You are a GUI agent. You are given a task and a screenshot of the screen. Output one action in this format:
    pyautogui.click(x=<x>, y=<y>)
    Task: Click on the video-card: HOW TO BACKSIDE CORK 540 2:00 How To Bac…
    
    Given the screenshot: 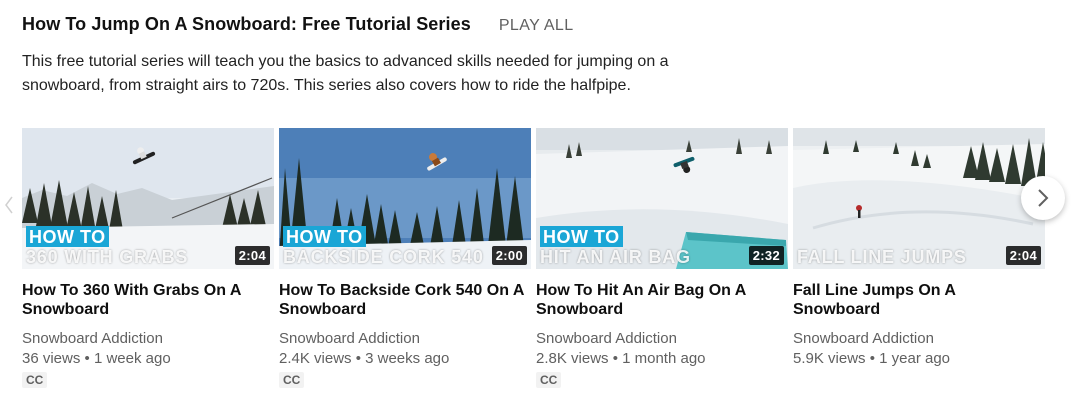 What is the action you would take?
    pyautogui.click(x=405, y=258)
    